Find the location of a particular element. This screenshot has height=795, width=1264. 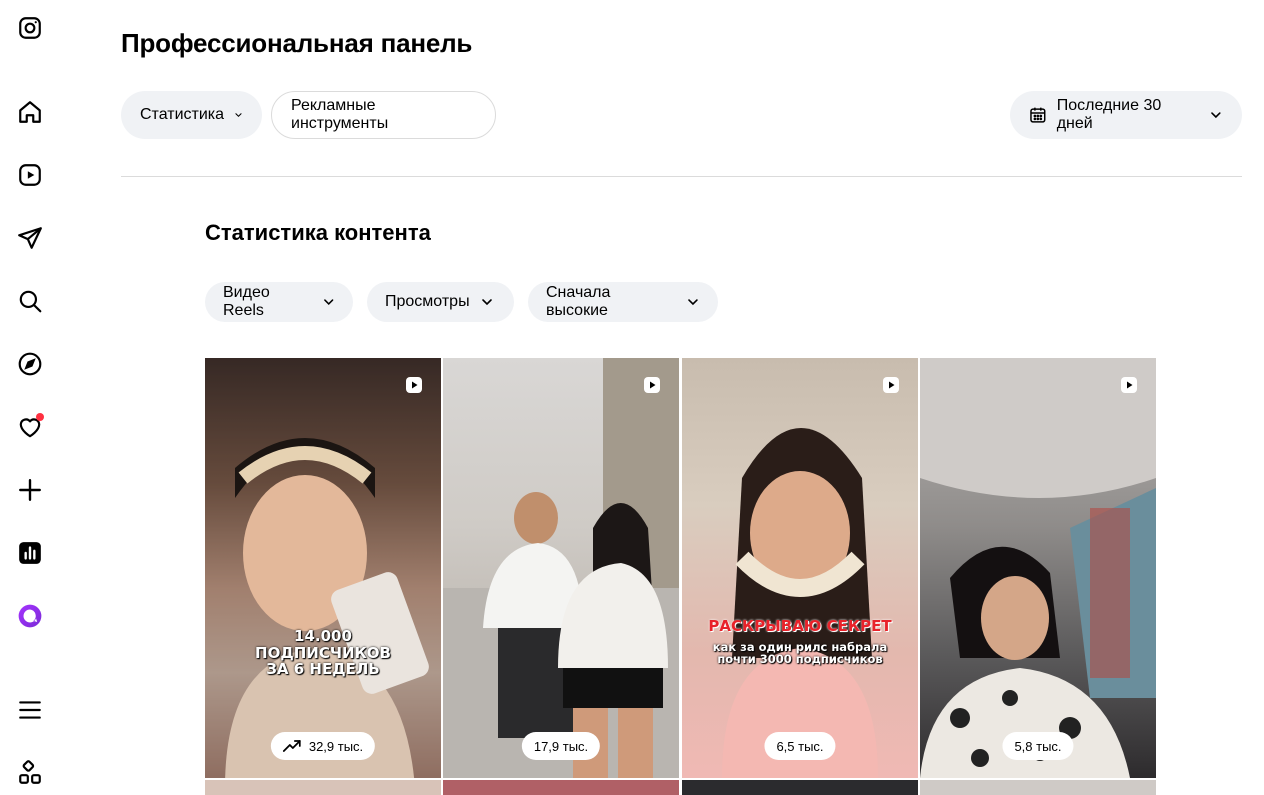

reel-card: 14.000 ПОДПИСЧИКОВ ЗА 6 НЕДЕЛЬ 32,9 тыс. is located at coordinates (323, 568).